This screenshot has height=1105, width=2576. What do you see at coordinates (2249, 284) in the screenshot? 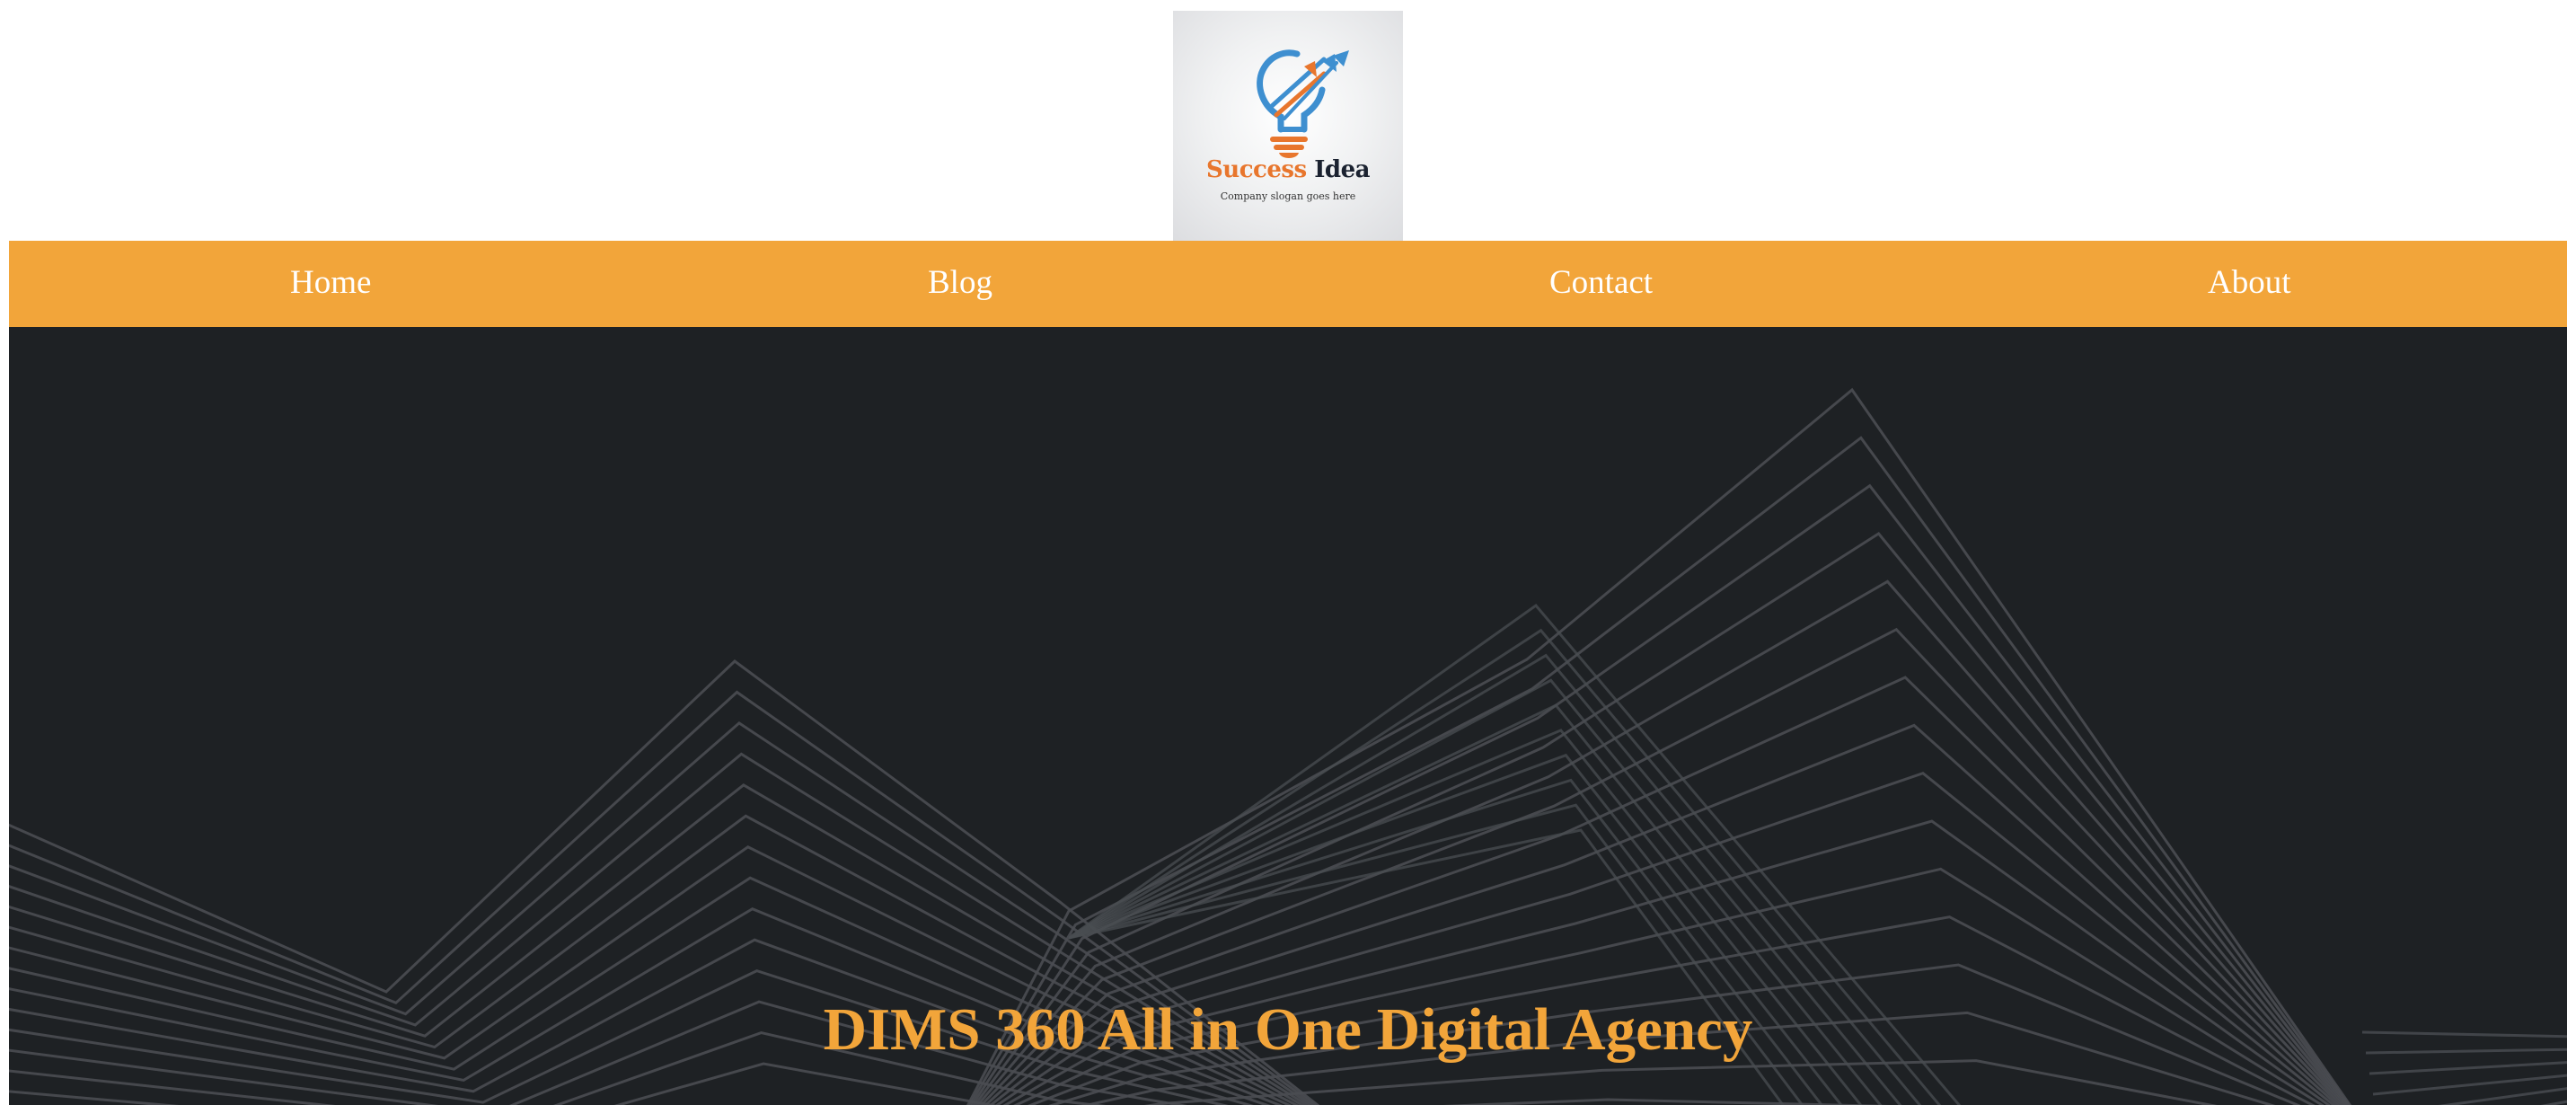
I see `nav-item-about: About` at bounding box center [2249, 284].